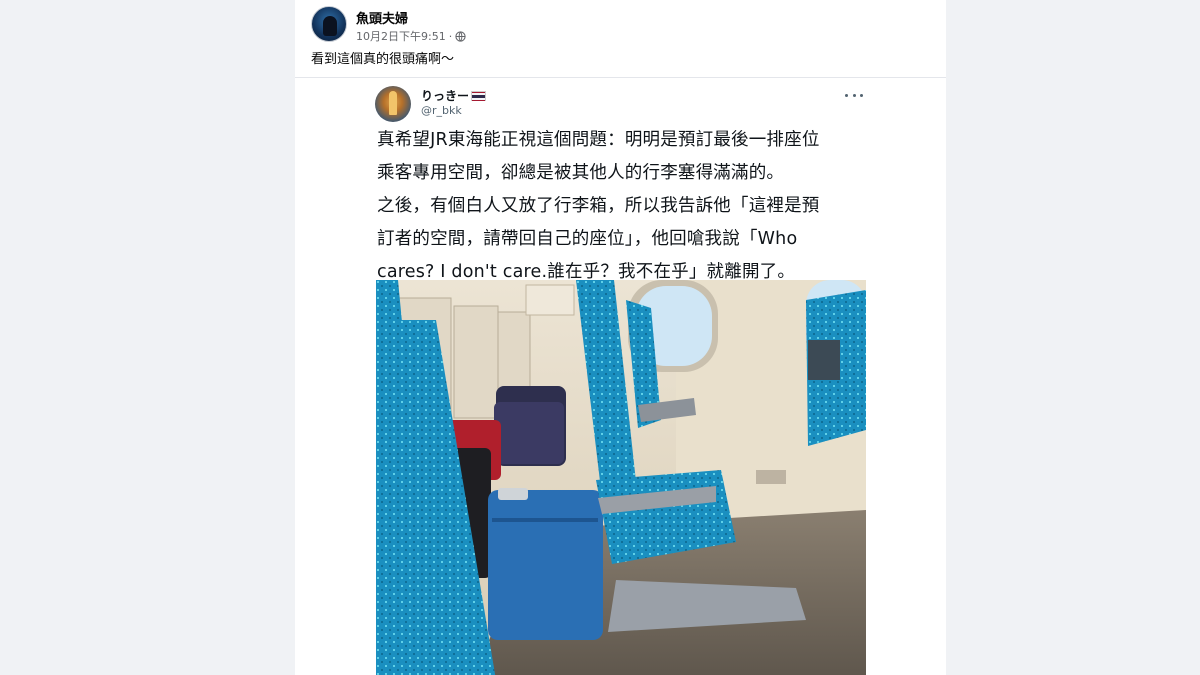  What do you see at coordinates (460, 36) in the screenshot?
I see `globe-icon` at bounding box center [460, 36].